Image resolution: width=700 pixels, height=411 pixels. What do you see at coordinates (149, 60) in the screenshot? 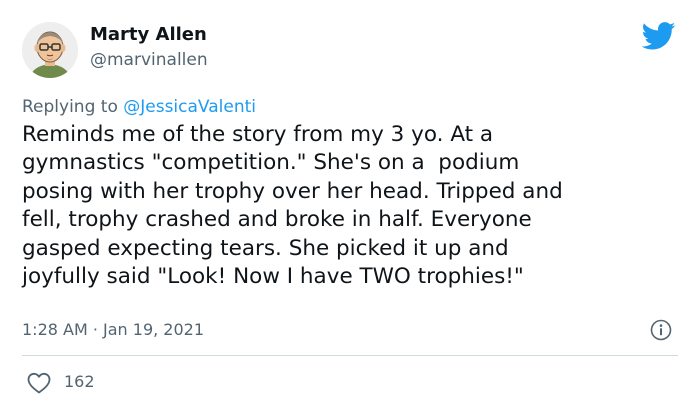
I see `author-handle: @marvinallen` at bounding box center [149, 60].